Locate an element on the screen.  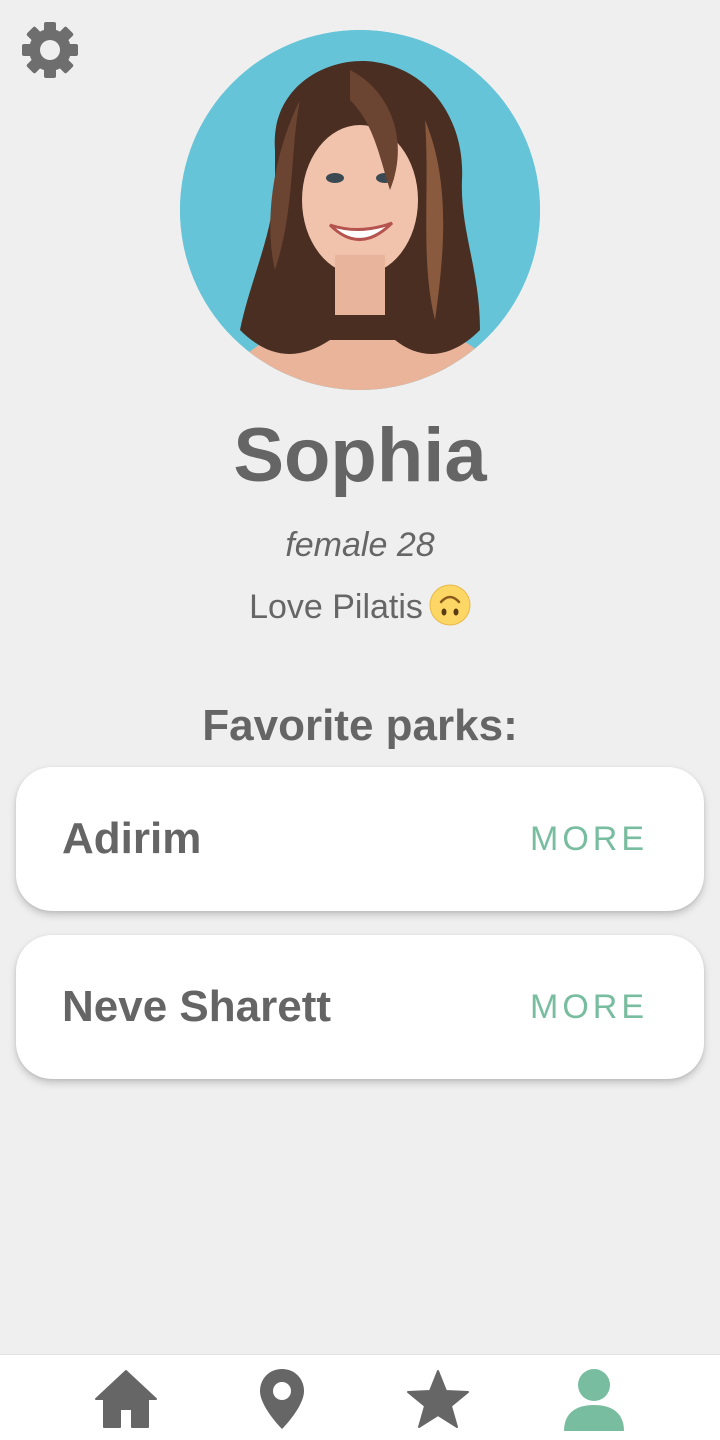
person-icon is located at coordinates (594, 1400).